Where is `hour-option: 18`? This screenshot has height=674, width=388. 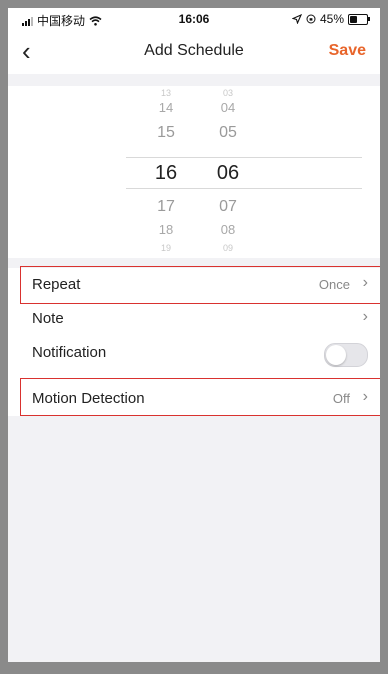
hour-option: 18 is located at coordinates (166, 229).